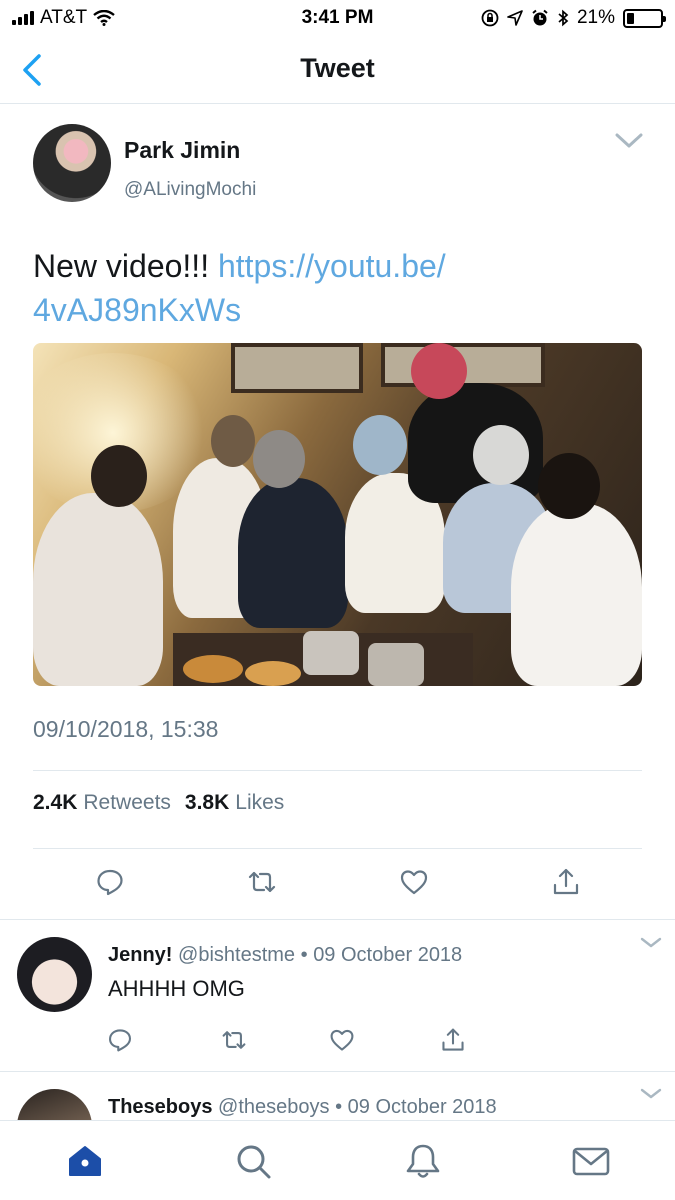  What do you see at coordinates (182, 150) in the screenshot?
I see `author-name: Park Jimin` at bounding box center [182, 150].